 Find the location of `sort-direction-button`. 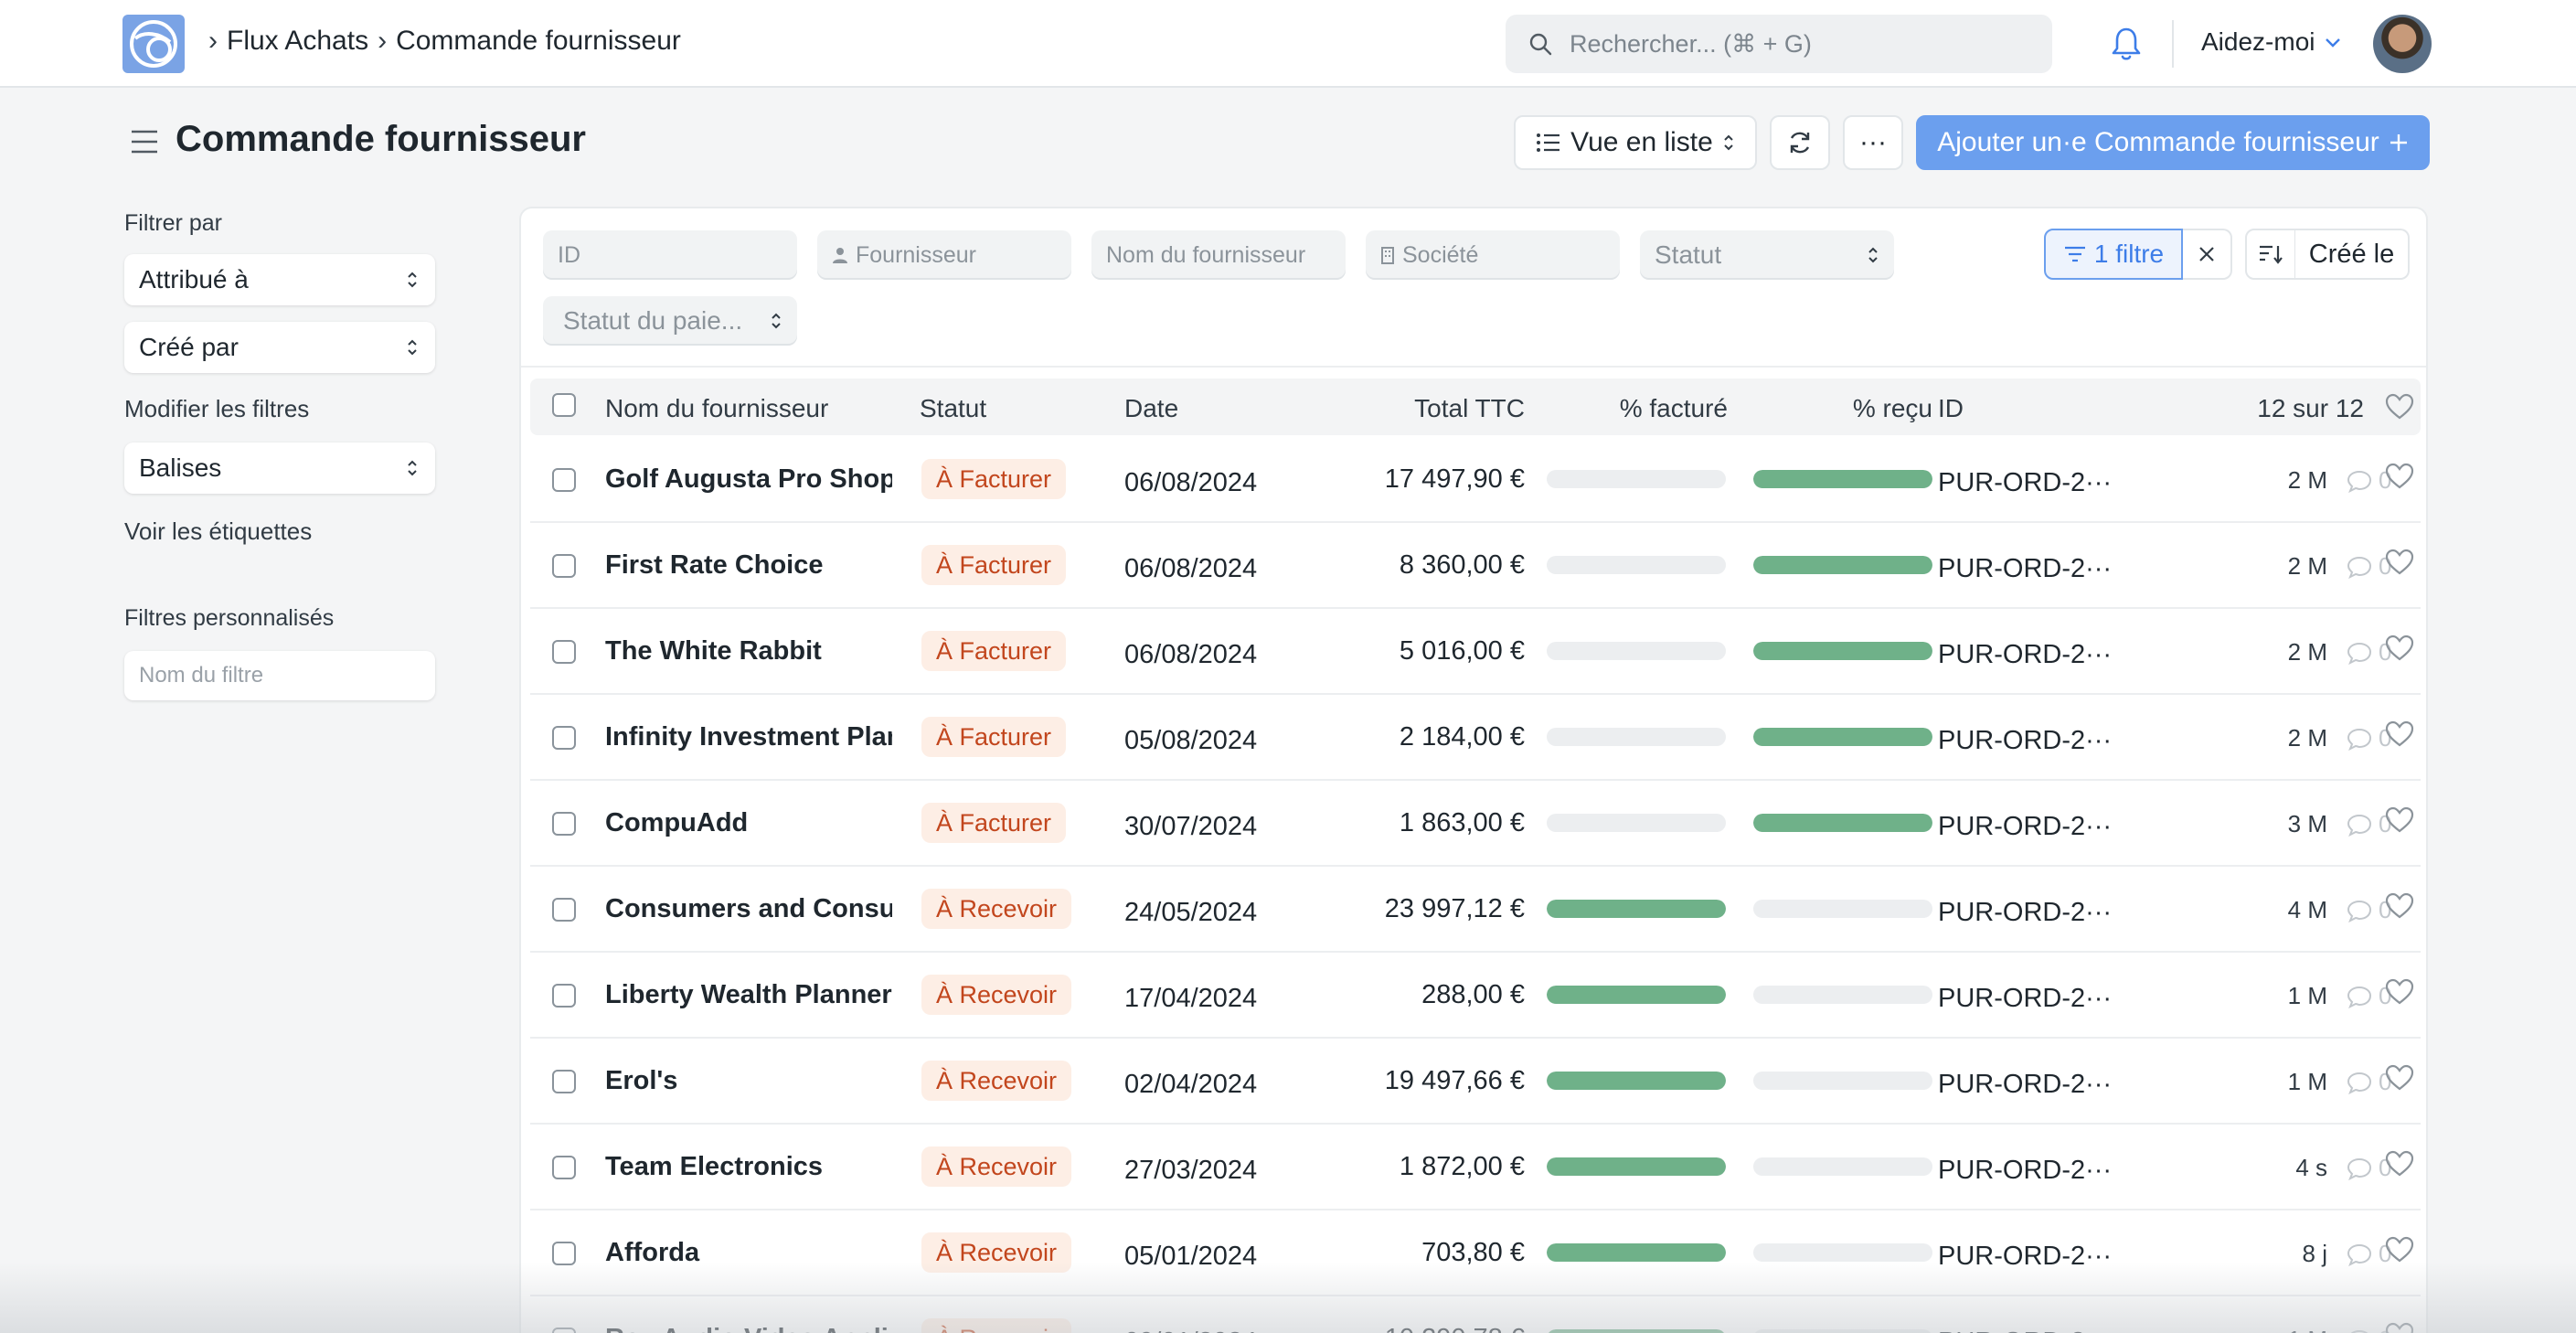

sort-direction-button is located at coordinates (2270, 254).